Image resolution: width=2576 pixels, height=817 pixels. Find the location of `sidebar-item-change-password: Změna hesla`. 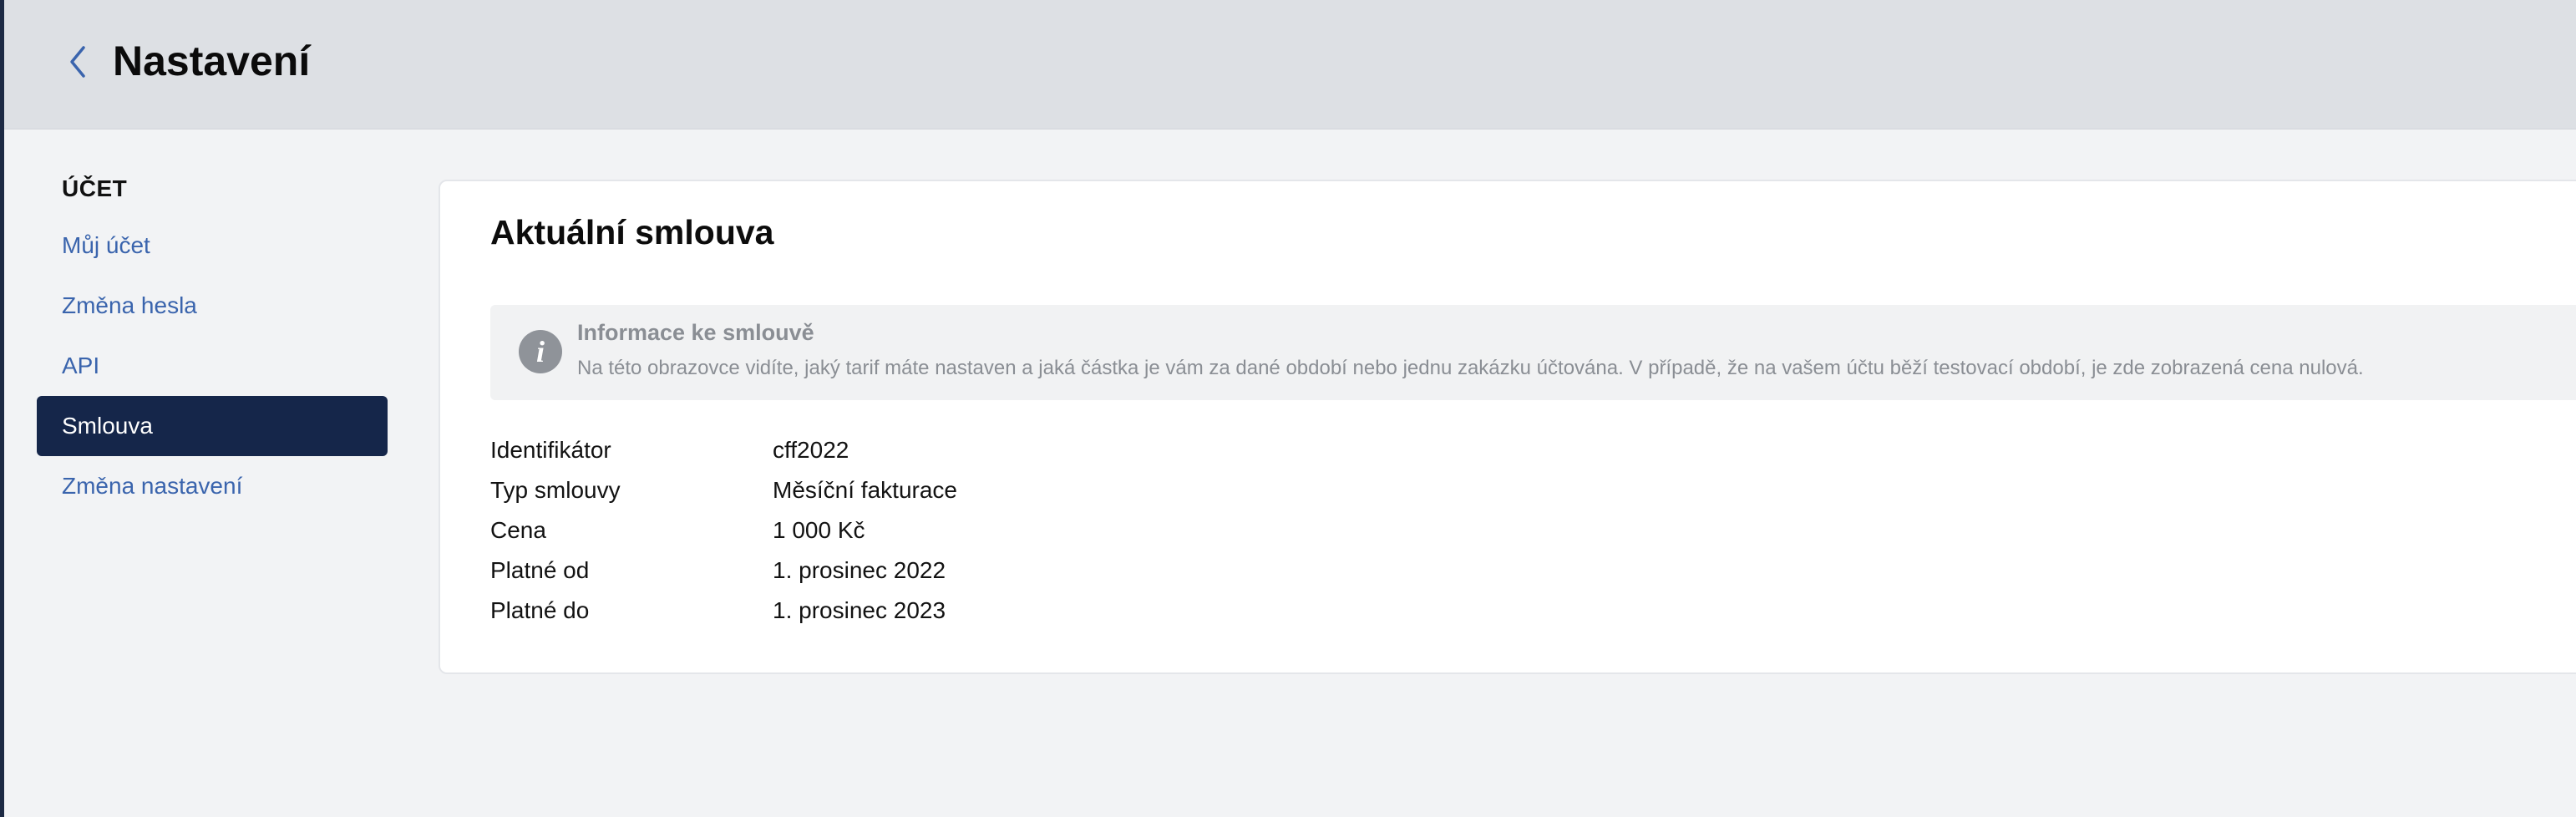

sidebar-item-change-password: Změna hesla is located at coordinates (212, 306).